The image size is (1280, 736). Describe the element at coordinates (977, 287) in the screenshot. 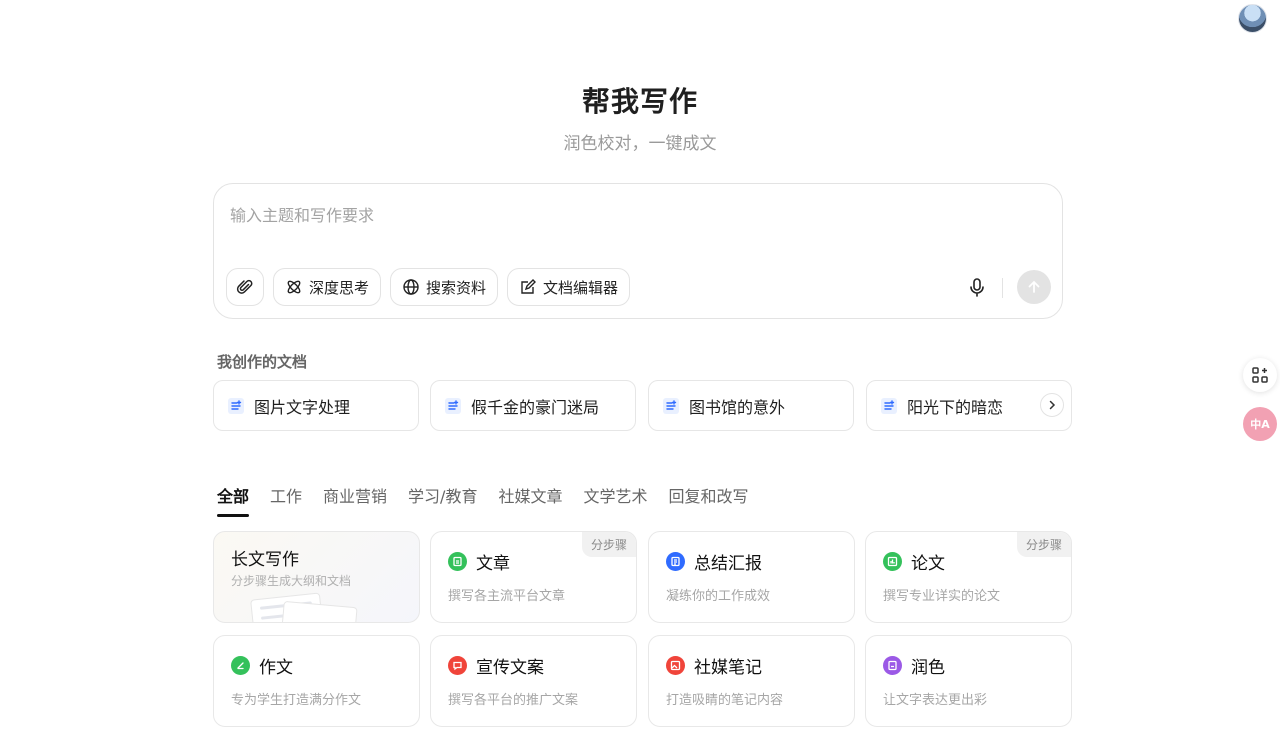

I see `microphone-icon` at that location.